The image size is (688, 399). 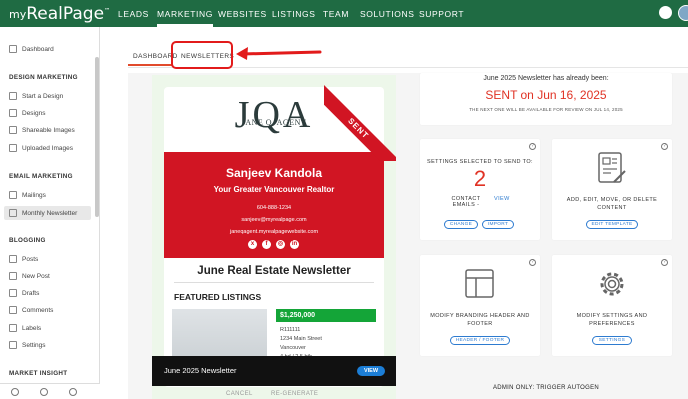 I want to click on sidebar-item-monthly-newsletter: Monthly Newsletter, so click(x=43, y=213).